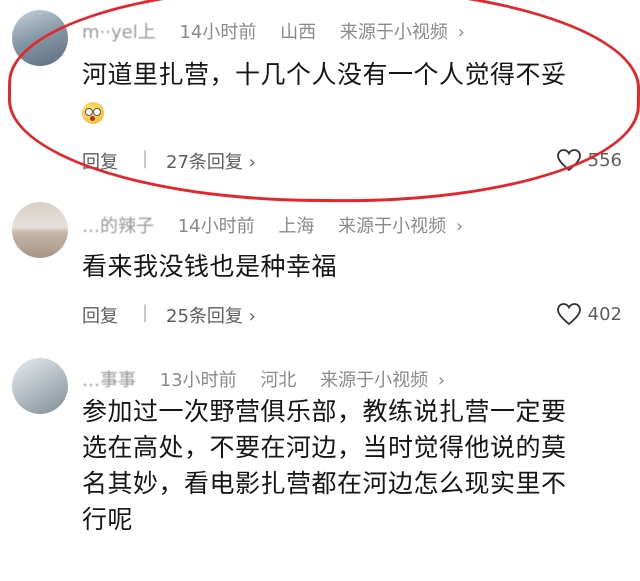  Describe the element at coordinates (278, 380) in the screenshot. I see `location: 河北` at that location.